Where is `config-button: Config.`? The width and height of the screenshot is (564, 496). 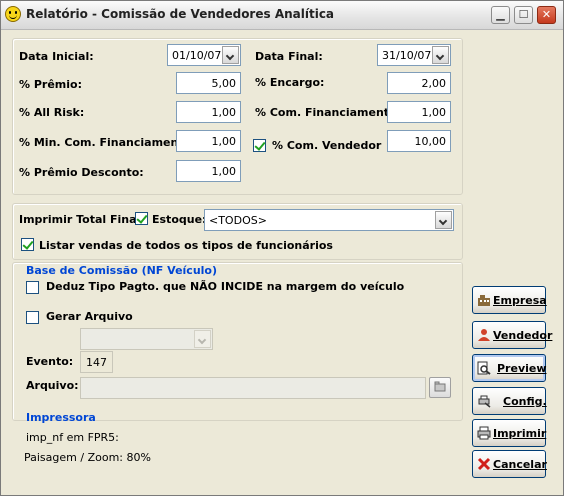 config-button: Config. is located at coordinates (509, 401).